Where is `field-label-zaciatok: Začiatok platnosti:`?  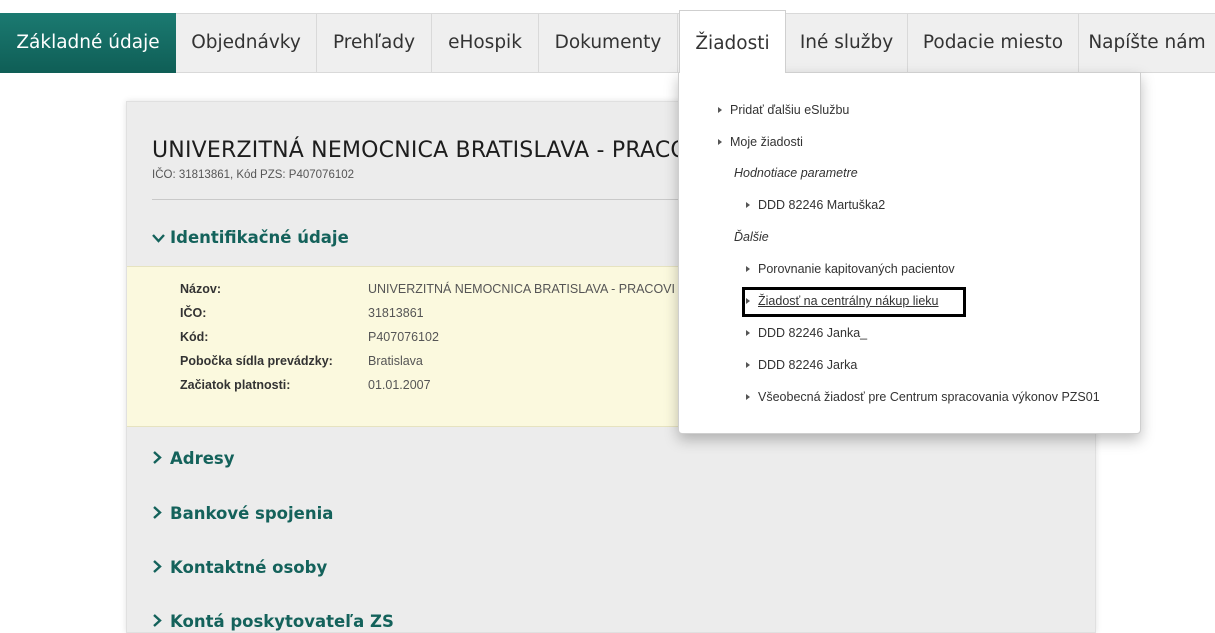 field-label-zaciatok: Začiatok platnosti: is located at coordinates (235, 385).